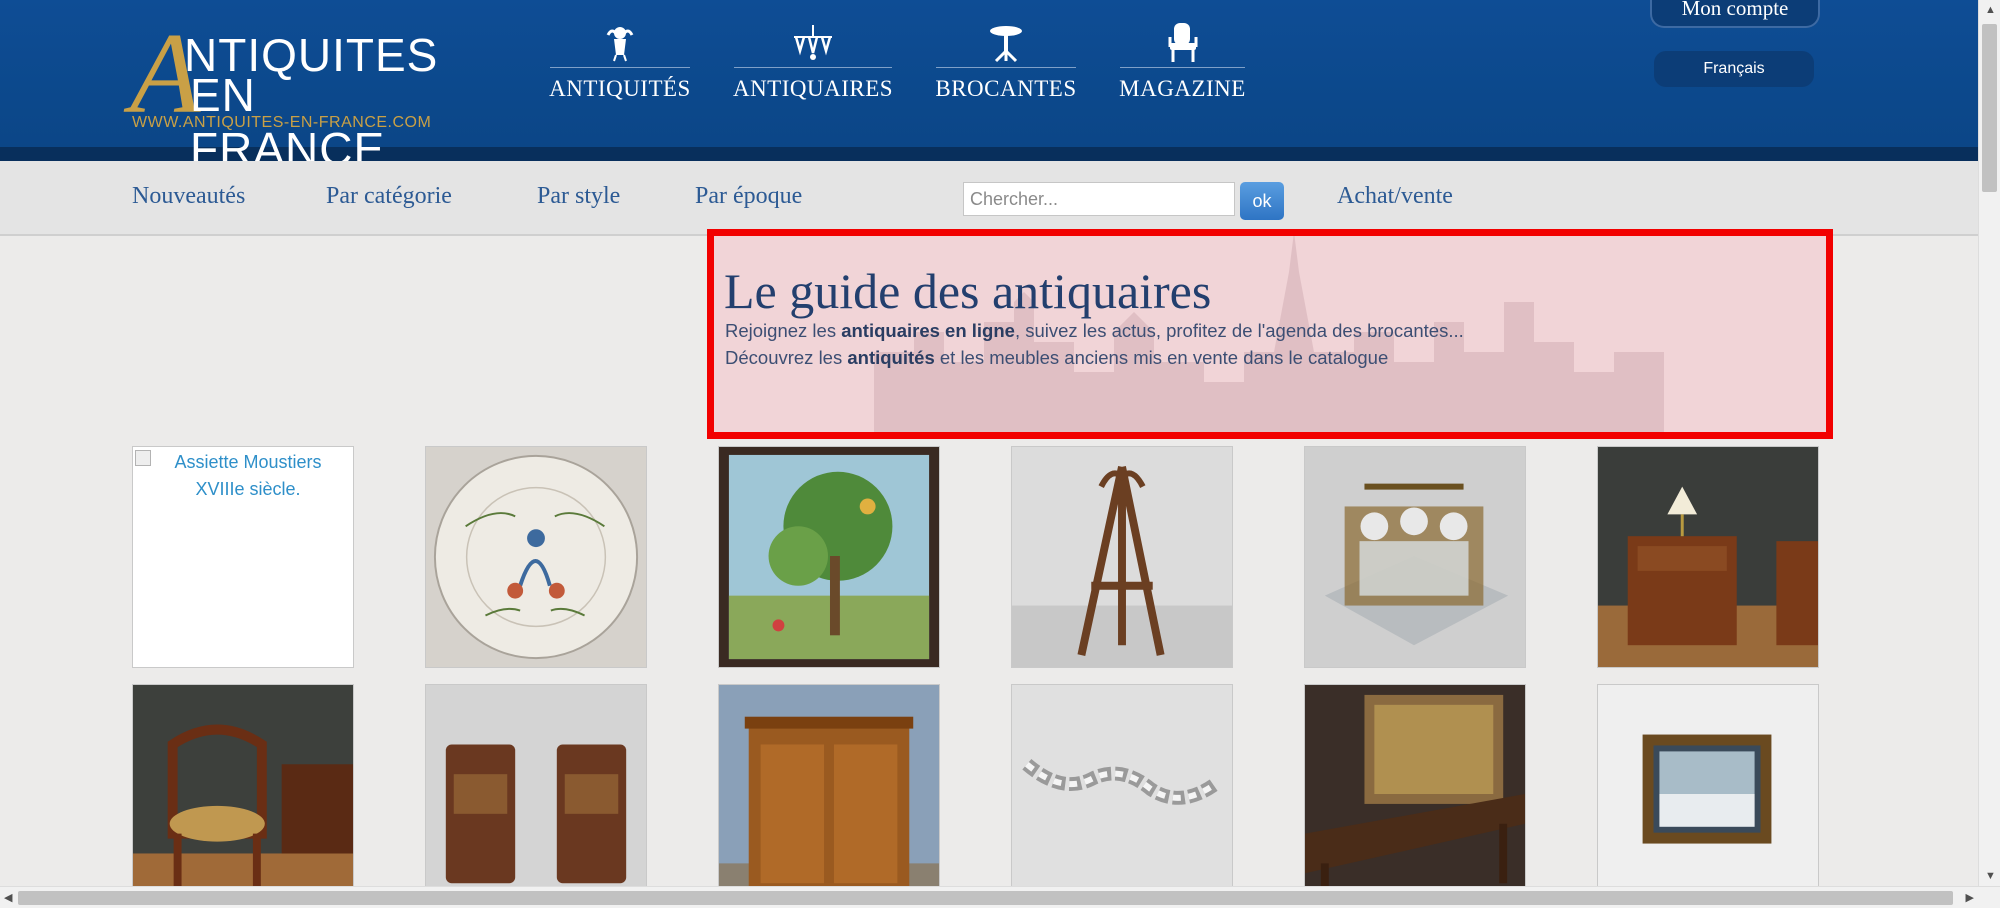 This screenshot has height=908, width=2000. I want to click on scroll-up-icon: ▲, so click(1990, 10).